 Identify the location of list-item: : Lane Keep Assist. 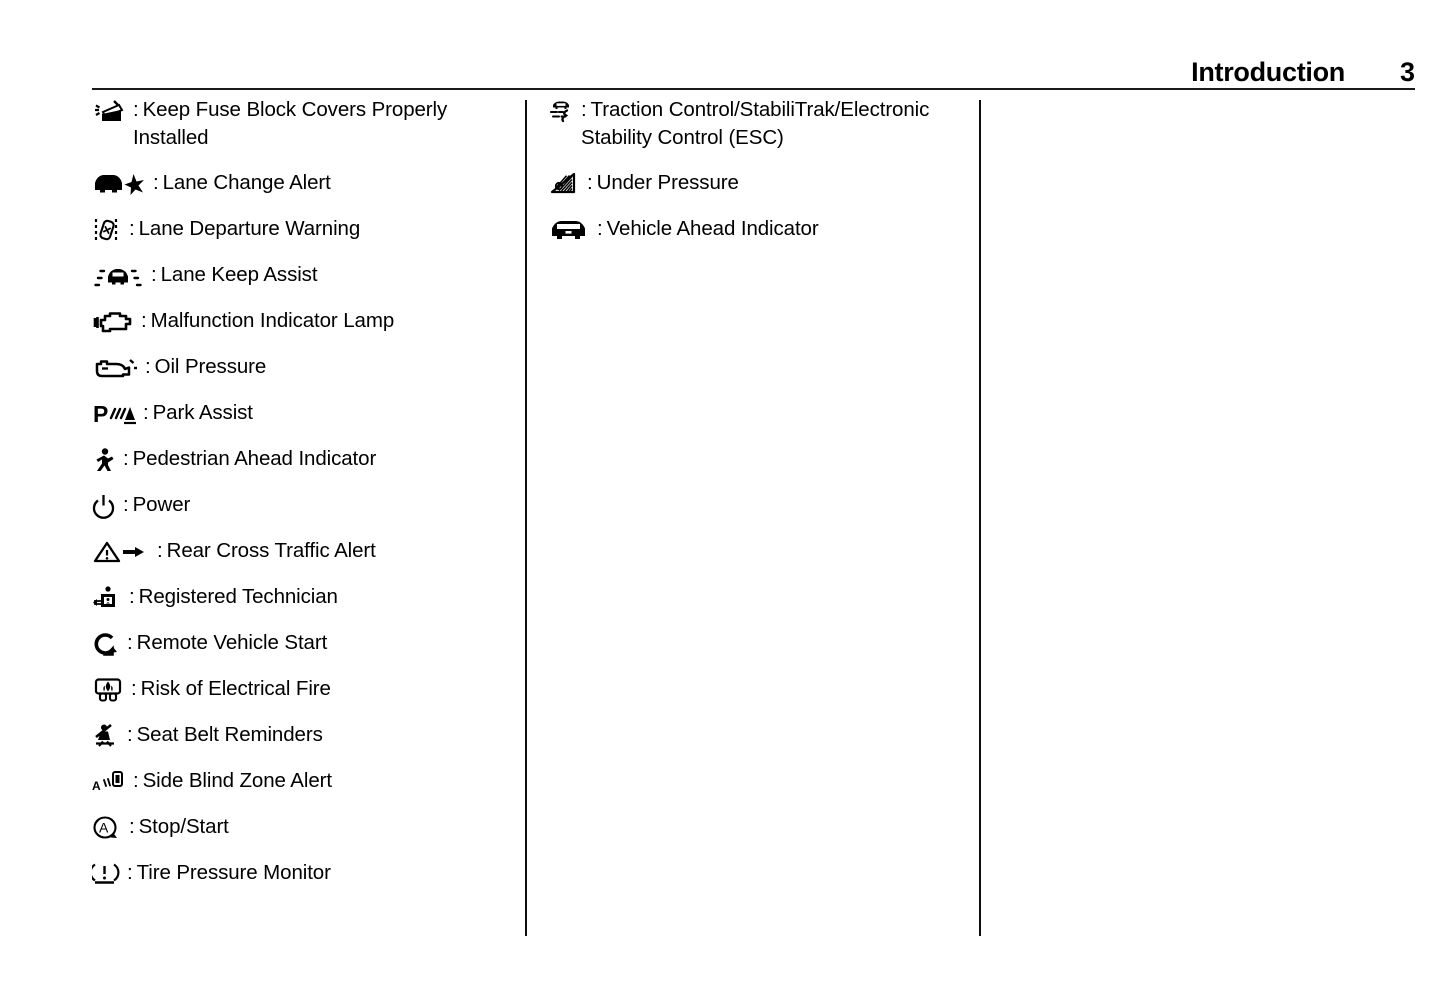
(297, 275).